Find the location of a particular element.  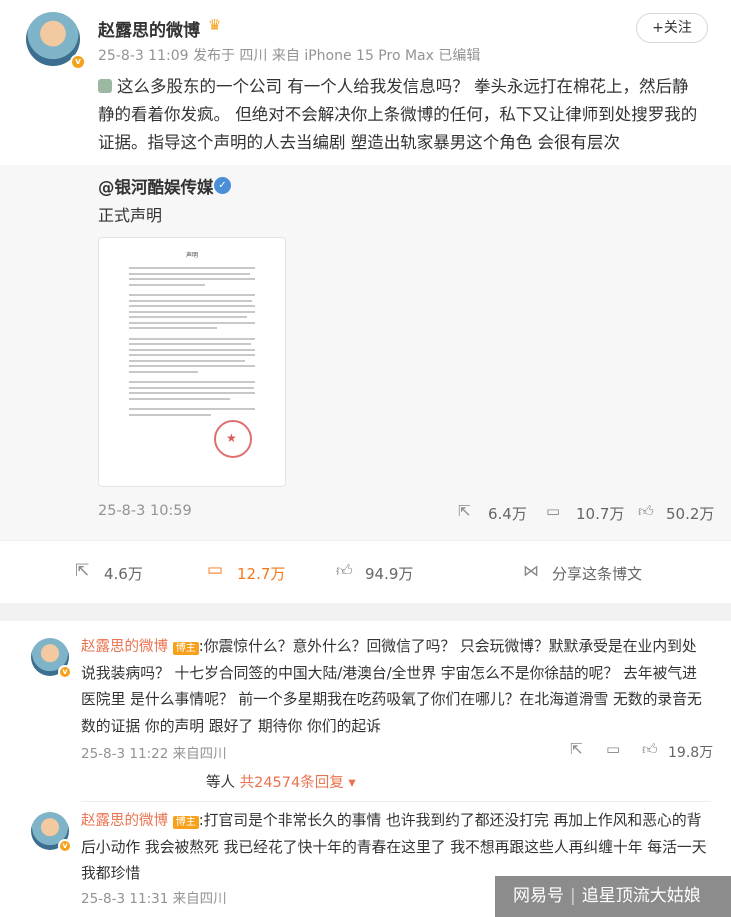

watermark-brand: 网易号 is located at coordinates (538, 896).